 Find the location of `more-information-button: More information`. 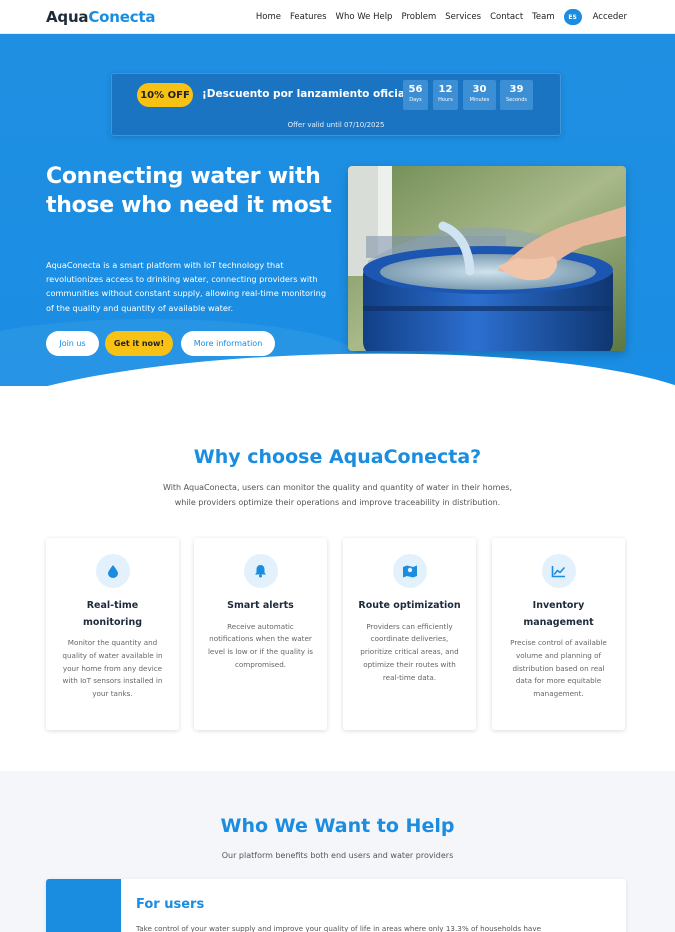

more-information-button: More information is located at coordinates (228, 343).